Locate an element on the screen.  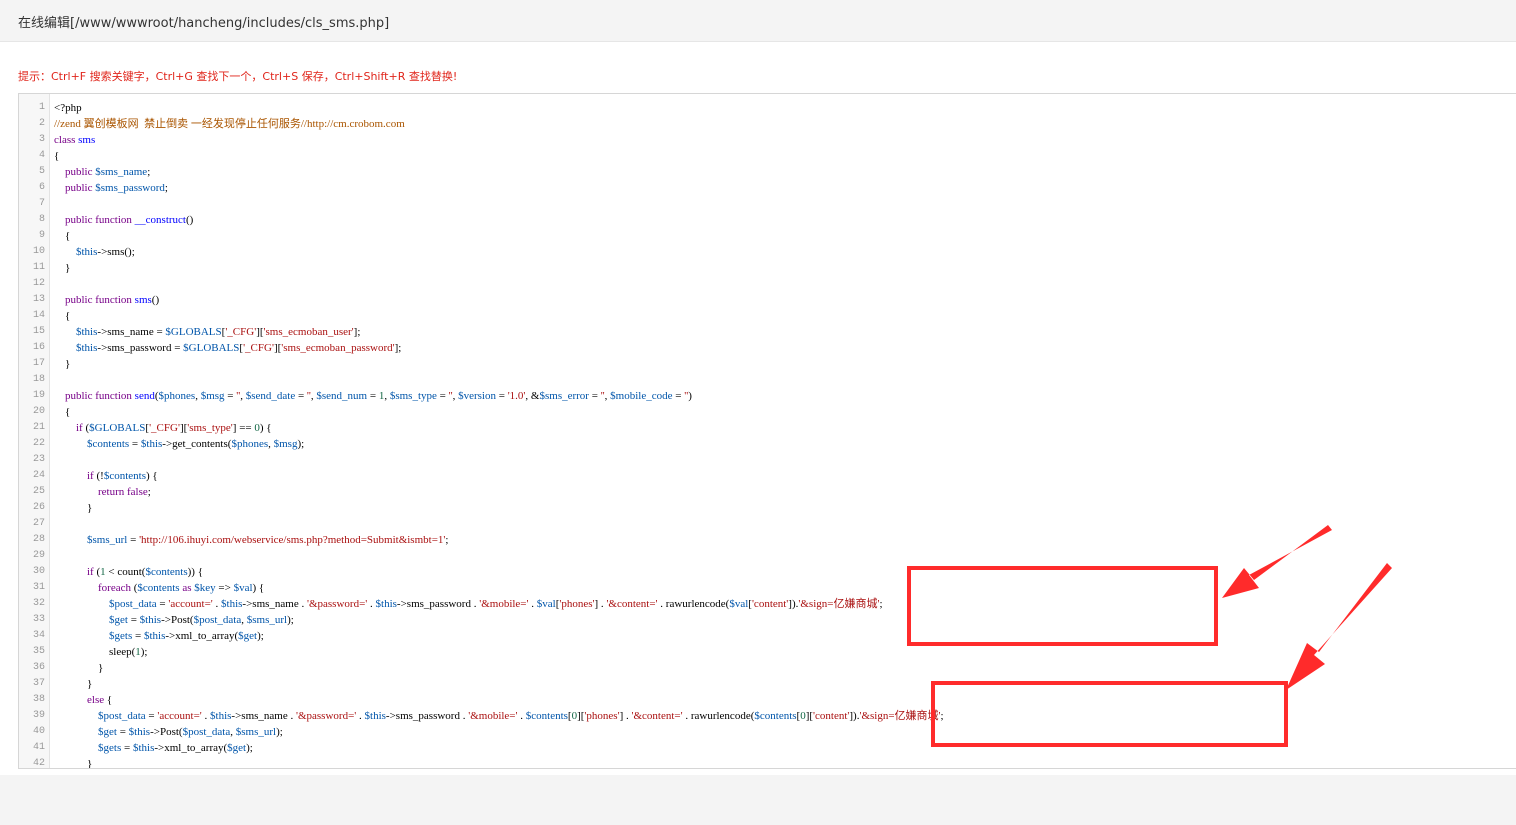
code-text: foreach ($contents as $key => $val) { is located at coordinates (159, 588).